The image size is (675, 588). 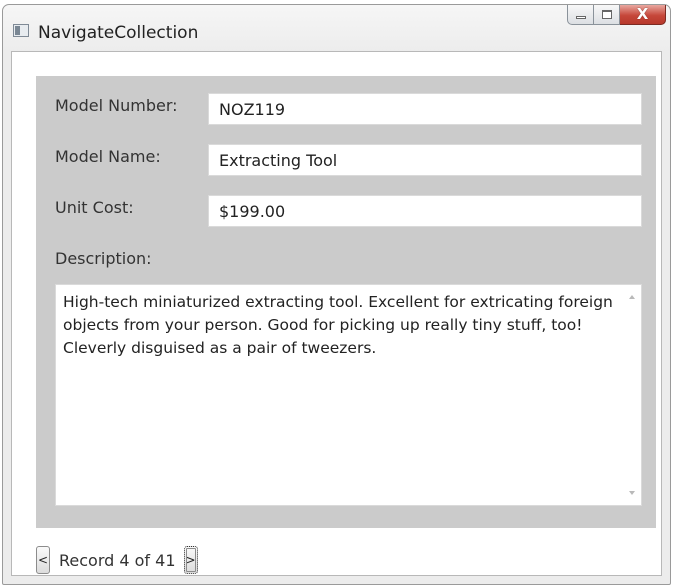 I want to click on unit-cost-field, so click(x=425, y=211).